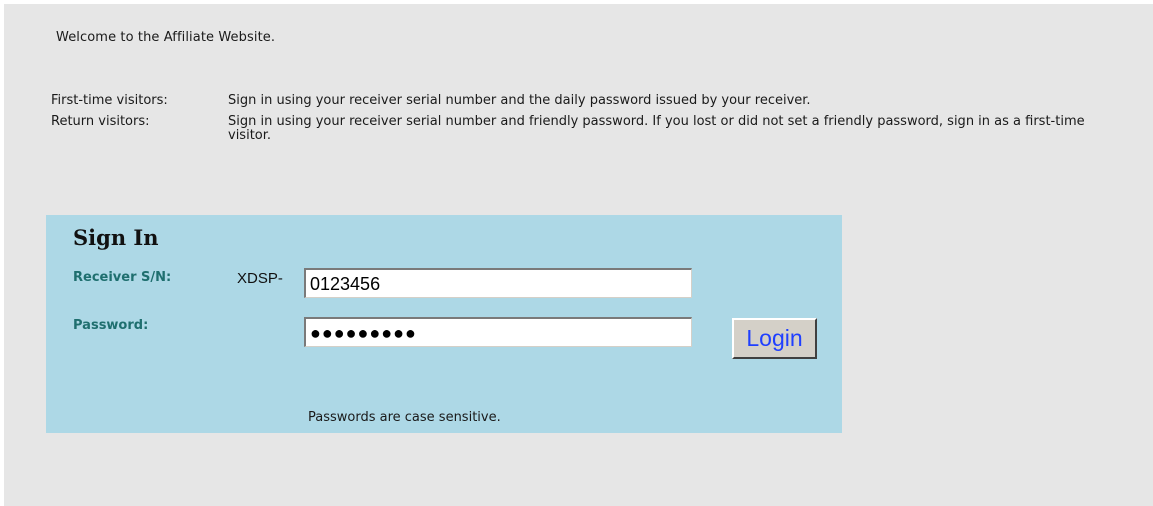 This screenshot has height=506, width=1153. I want to click on password-input: ●●●●●●●●●, so click(498, 332).